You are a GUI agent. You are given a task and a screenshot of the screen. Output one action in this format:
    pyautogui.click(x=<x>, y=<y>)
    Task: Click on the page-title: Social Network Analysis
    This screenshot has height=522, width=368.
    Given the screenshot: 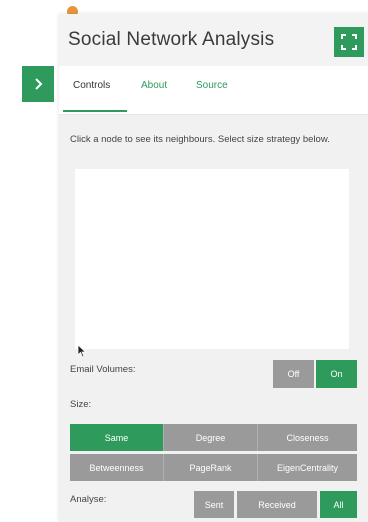 What is the action you would take?
    pyautogui.click(x=171, y=39)
    